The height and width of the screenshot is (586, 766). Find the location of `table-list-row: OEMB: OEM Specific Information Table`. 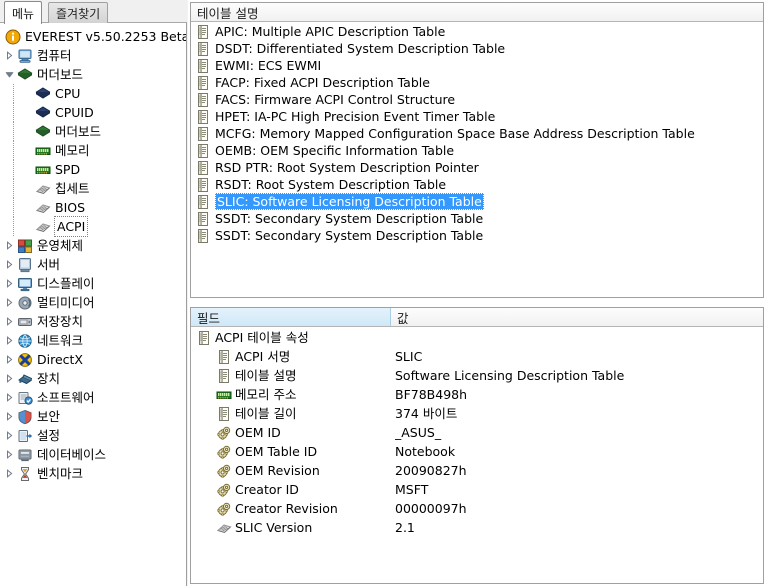

table-list-row: OEMB: OEM Specific Information Table is located at coordinates (477, 150).